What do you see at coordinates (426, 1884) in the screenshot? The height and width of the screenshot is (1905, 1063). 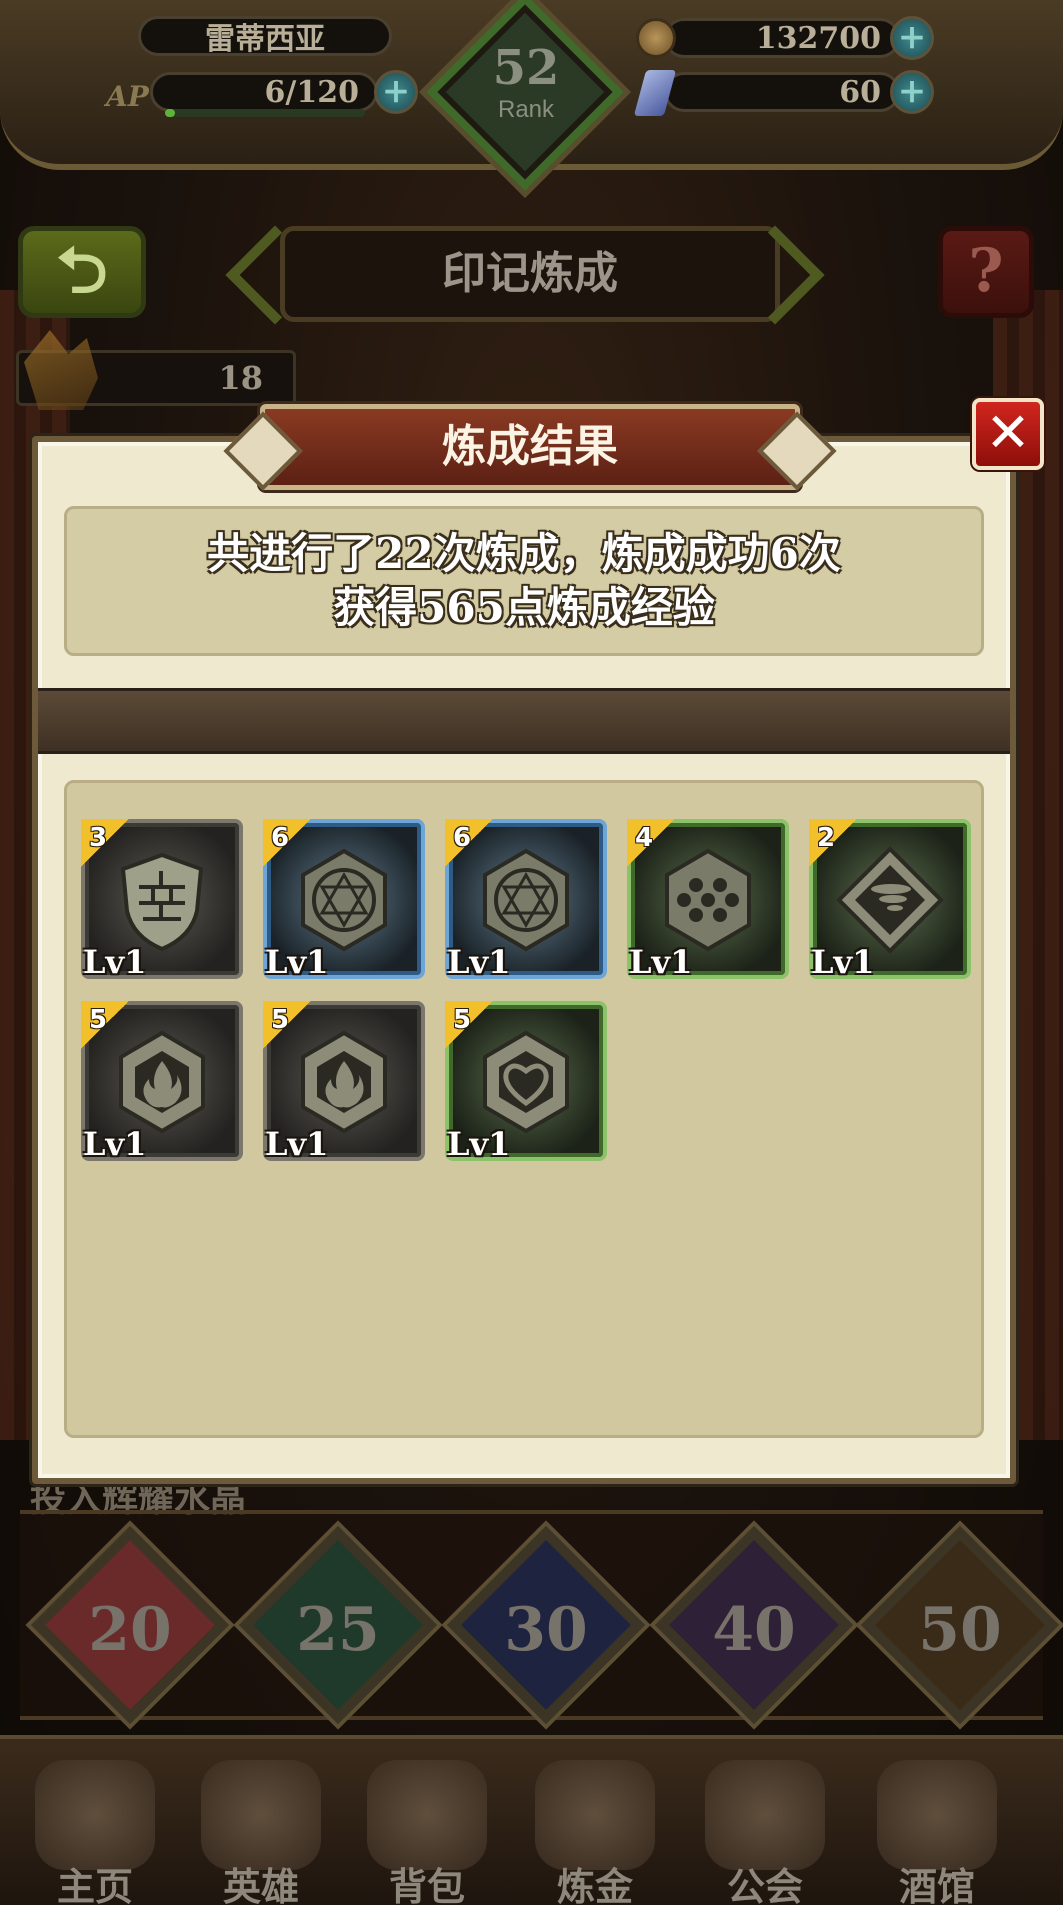 I see `nav-label: 背包` at bounding box center [426, 1884].